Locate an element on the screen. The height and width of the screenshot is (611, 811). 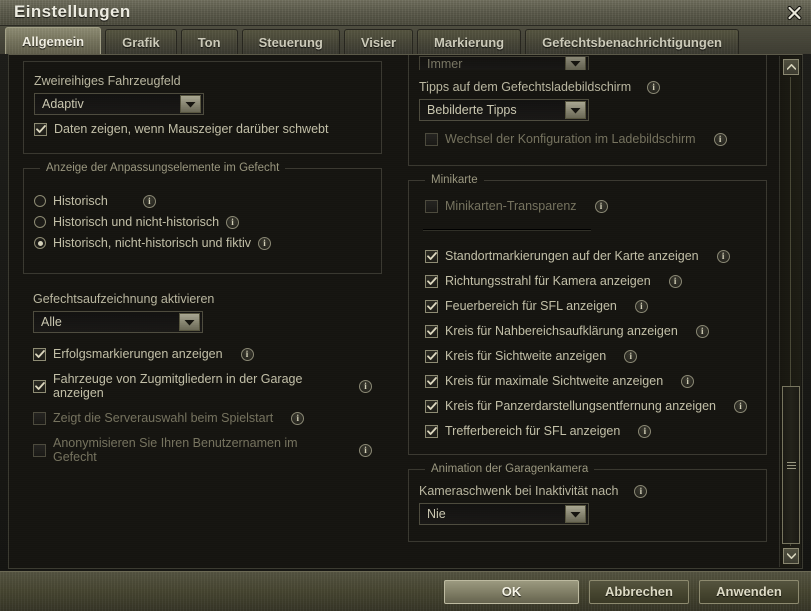
chevron-down-icon is located at coordinates (791, 556).